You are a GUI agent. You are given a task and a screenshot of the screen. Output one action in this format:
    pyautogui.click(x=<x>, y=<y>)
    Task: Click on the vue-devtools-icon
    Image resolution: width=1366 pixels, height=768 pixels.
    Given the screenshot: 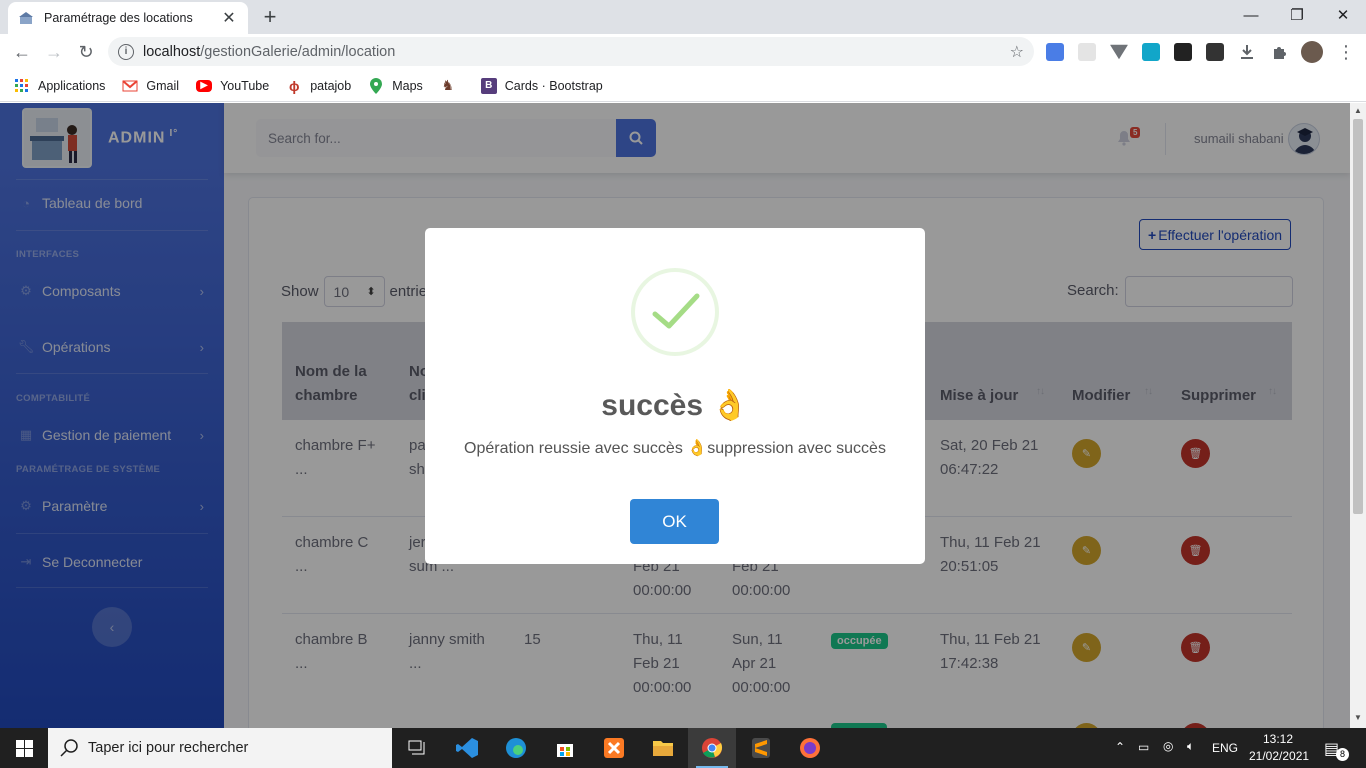 What is the action you would take?
    pyautogui.click(x=1119, y=52)
    